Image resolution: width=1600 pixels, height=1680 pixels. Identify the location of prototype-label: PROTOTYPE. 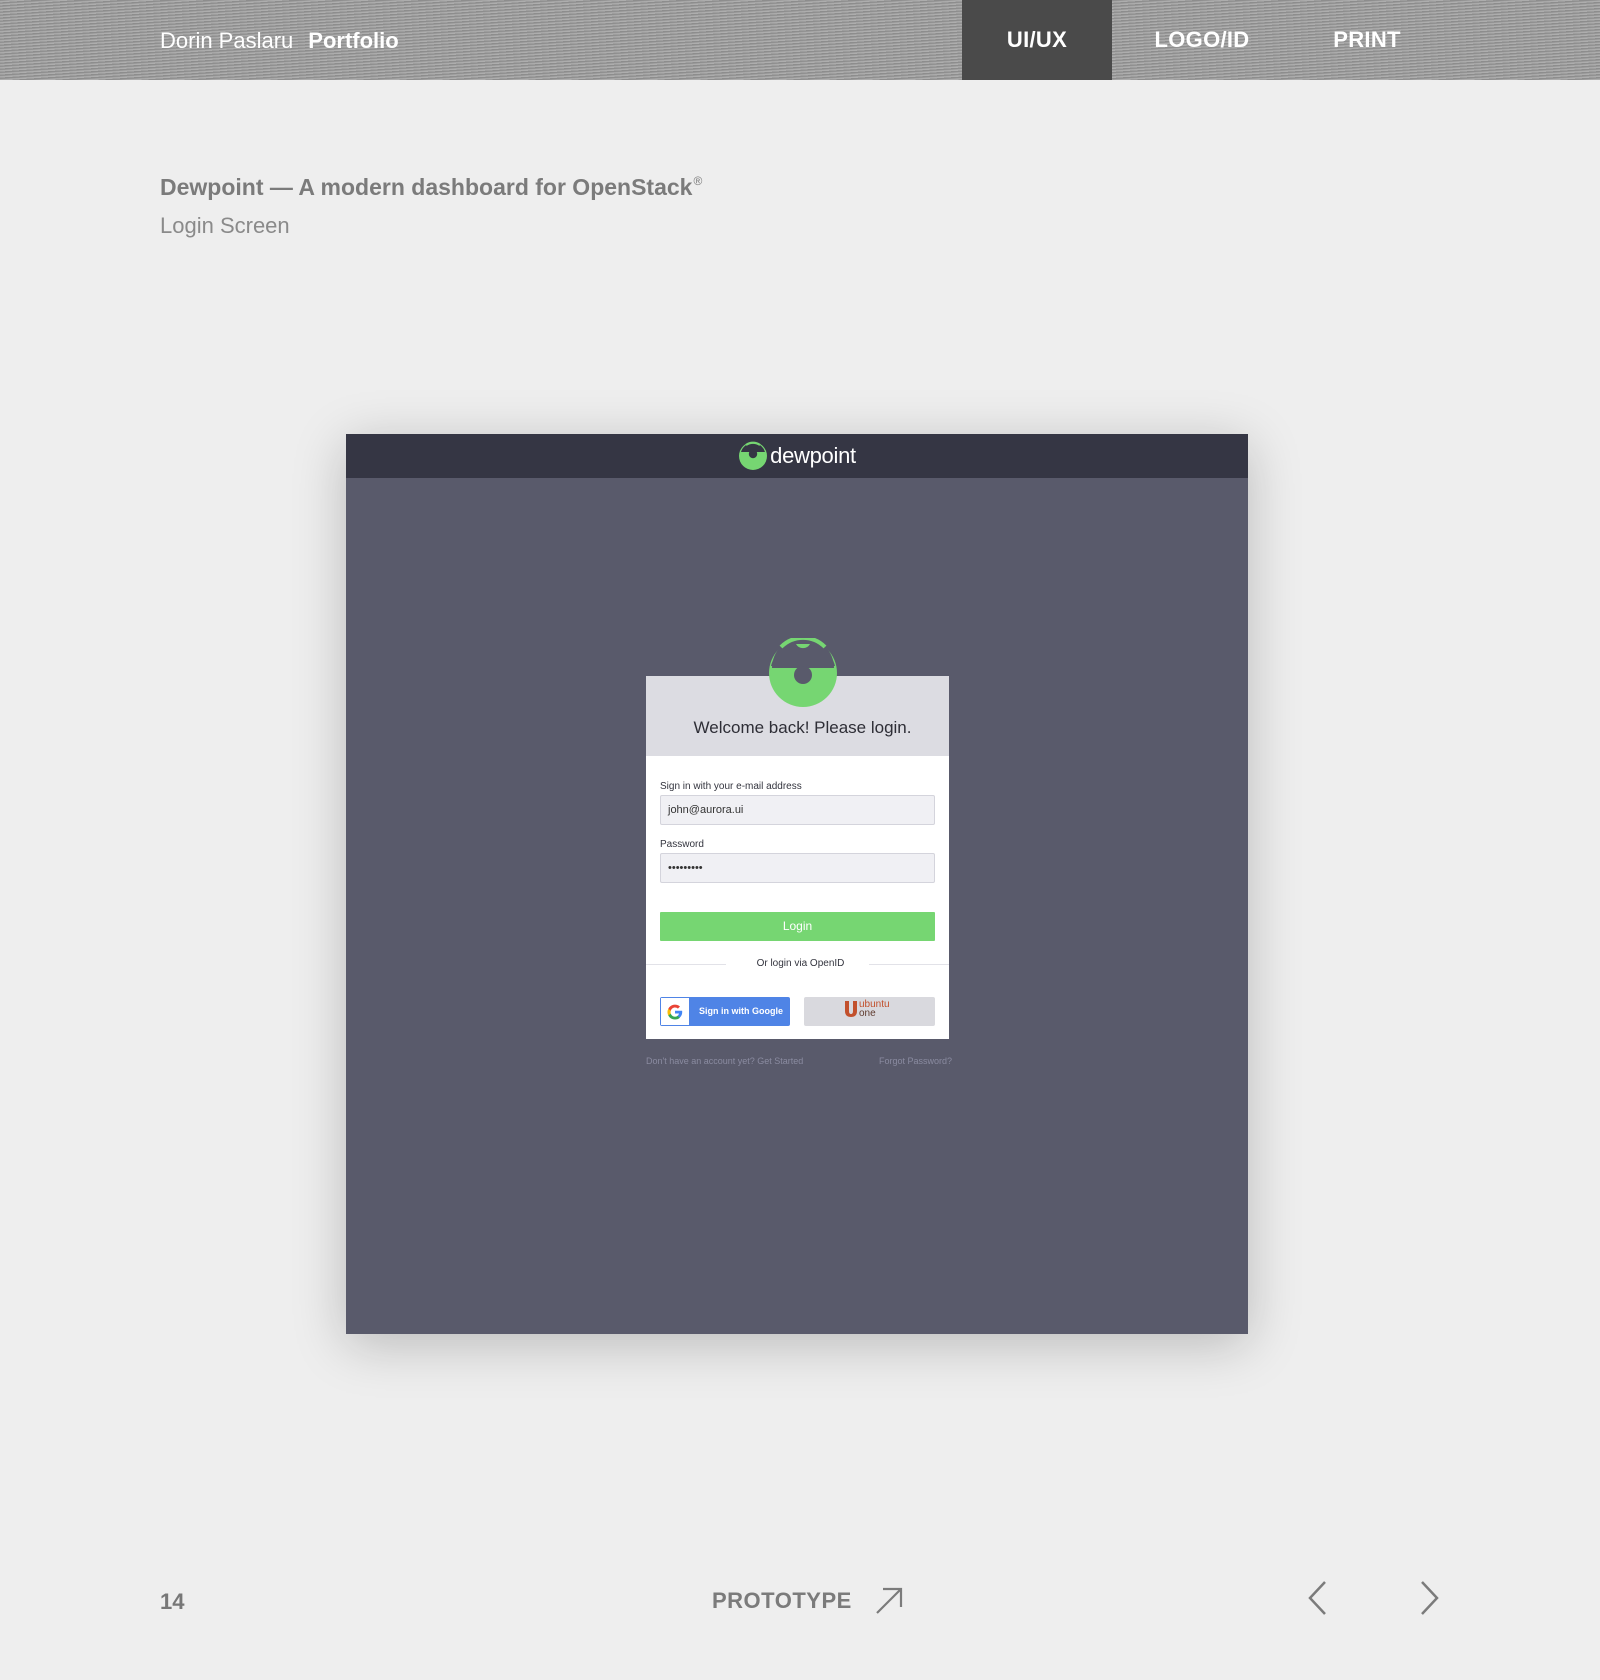
(782, 1600).